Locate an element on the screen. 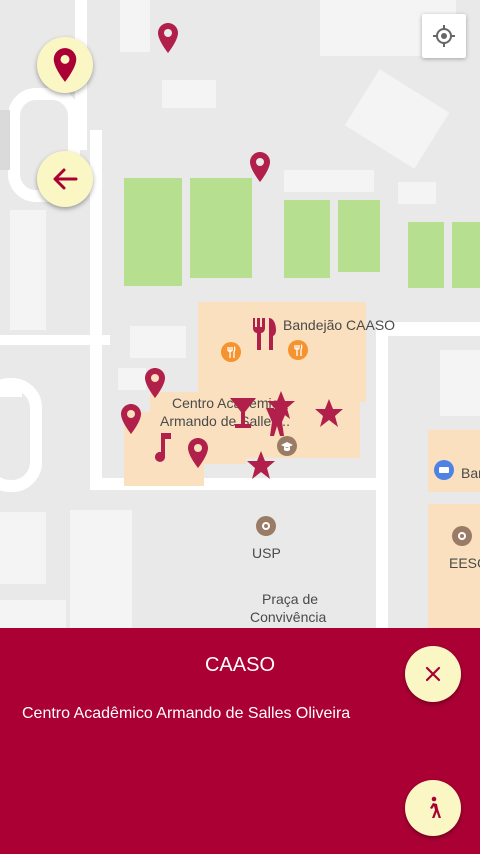  pin-filter-button is located at coordinates (65, 65).